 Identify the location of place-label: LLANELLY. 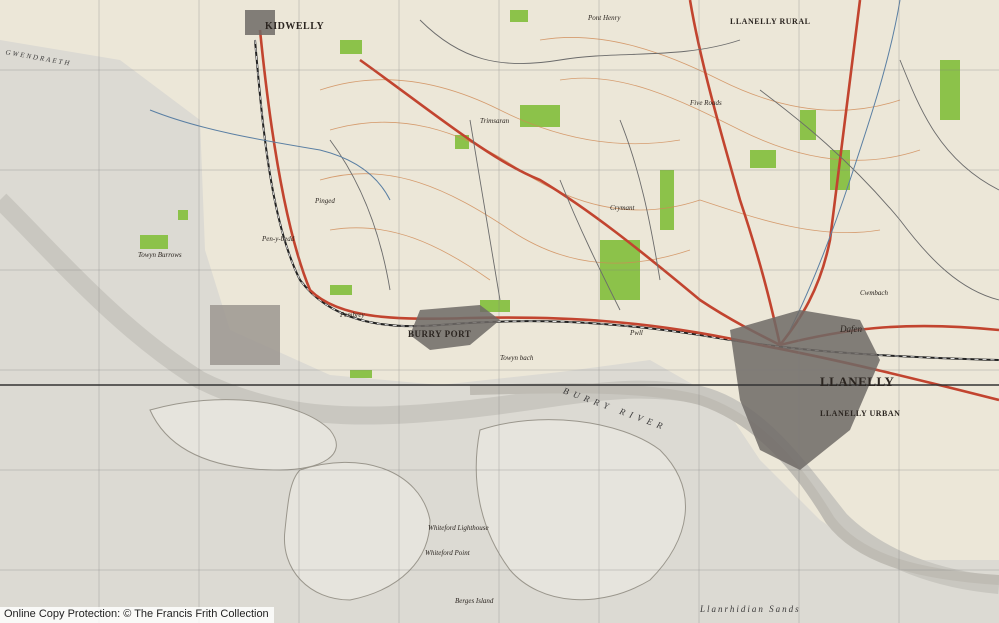
(857, 381).